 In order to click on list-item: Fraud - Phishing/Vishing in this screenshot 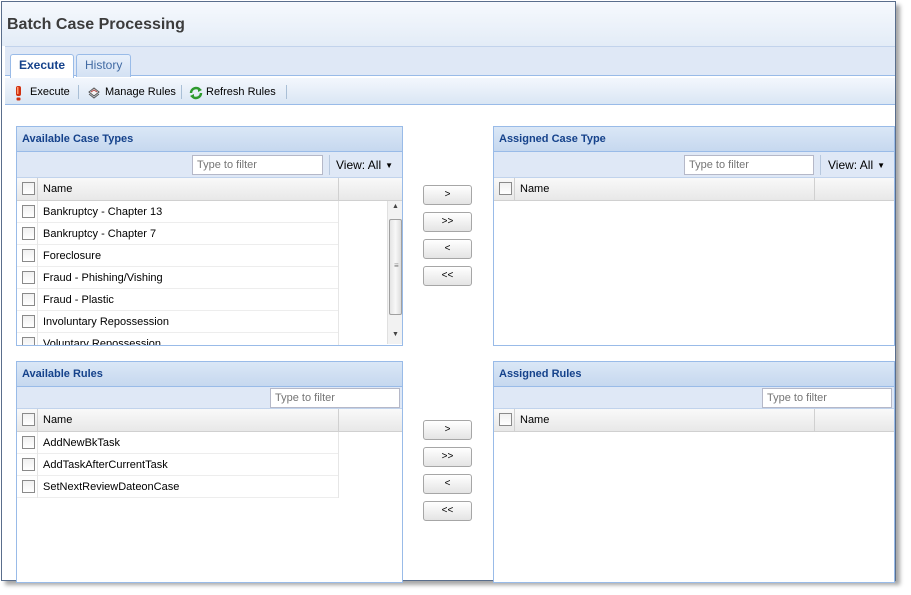, I will do `click(178, 278)`.